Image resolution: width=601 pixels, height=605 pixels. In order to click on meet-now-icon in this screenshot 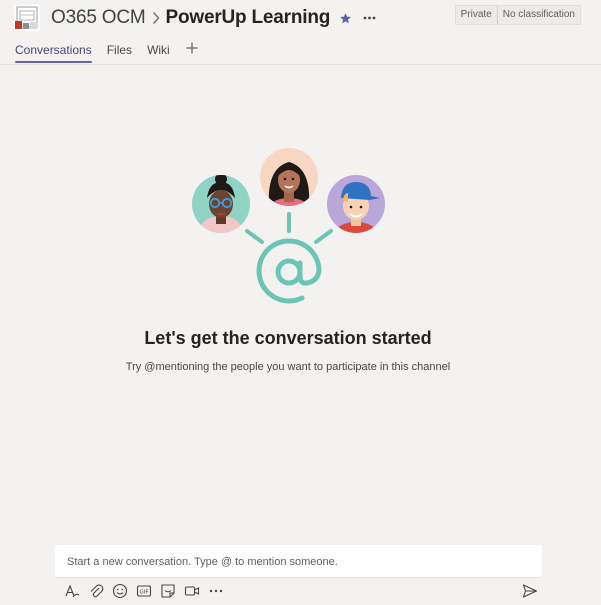, I will do `click(192, 591)`.